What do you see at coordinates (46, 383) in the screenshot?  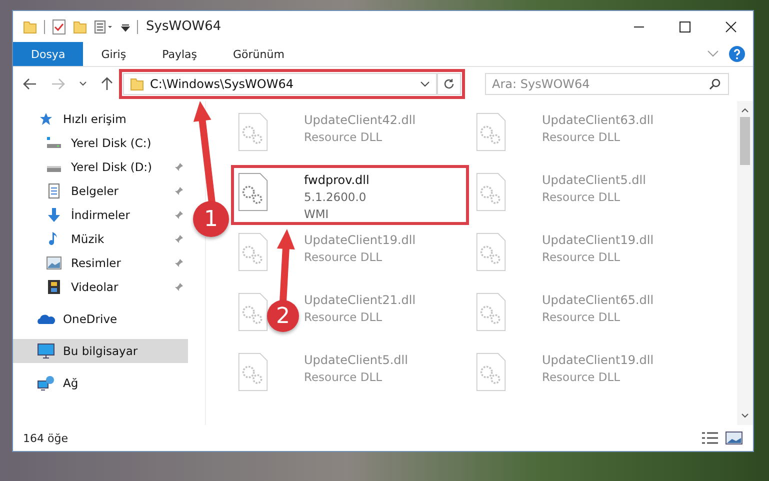 I see `network-icon` at bounding box center [46, 383].